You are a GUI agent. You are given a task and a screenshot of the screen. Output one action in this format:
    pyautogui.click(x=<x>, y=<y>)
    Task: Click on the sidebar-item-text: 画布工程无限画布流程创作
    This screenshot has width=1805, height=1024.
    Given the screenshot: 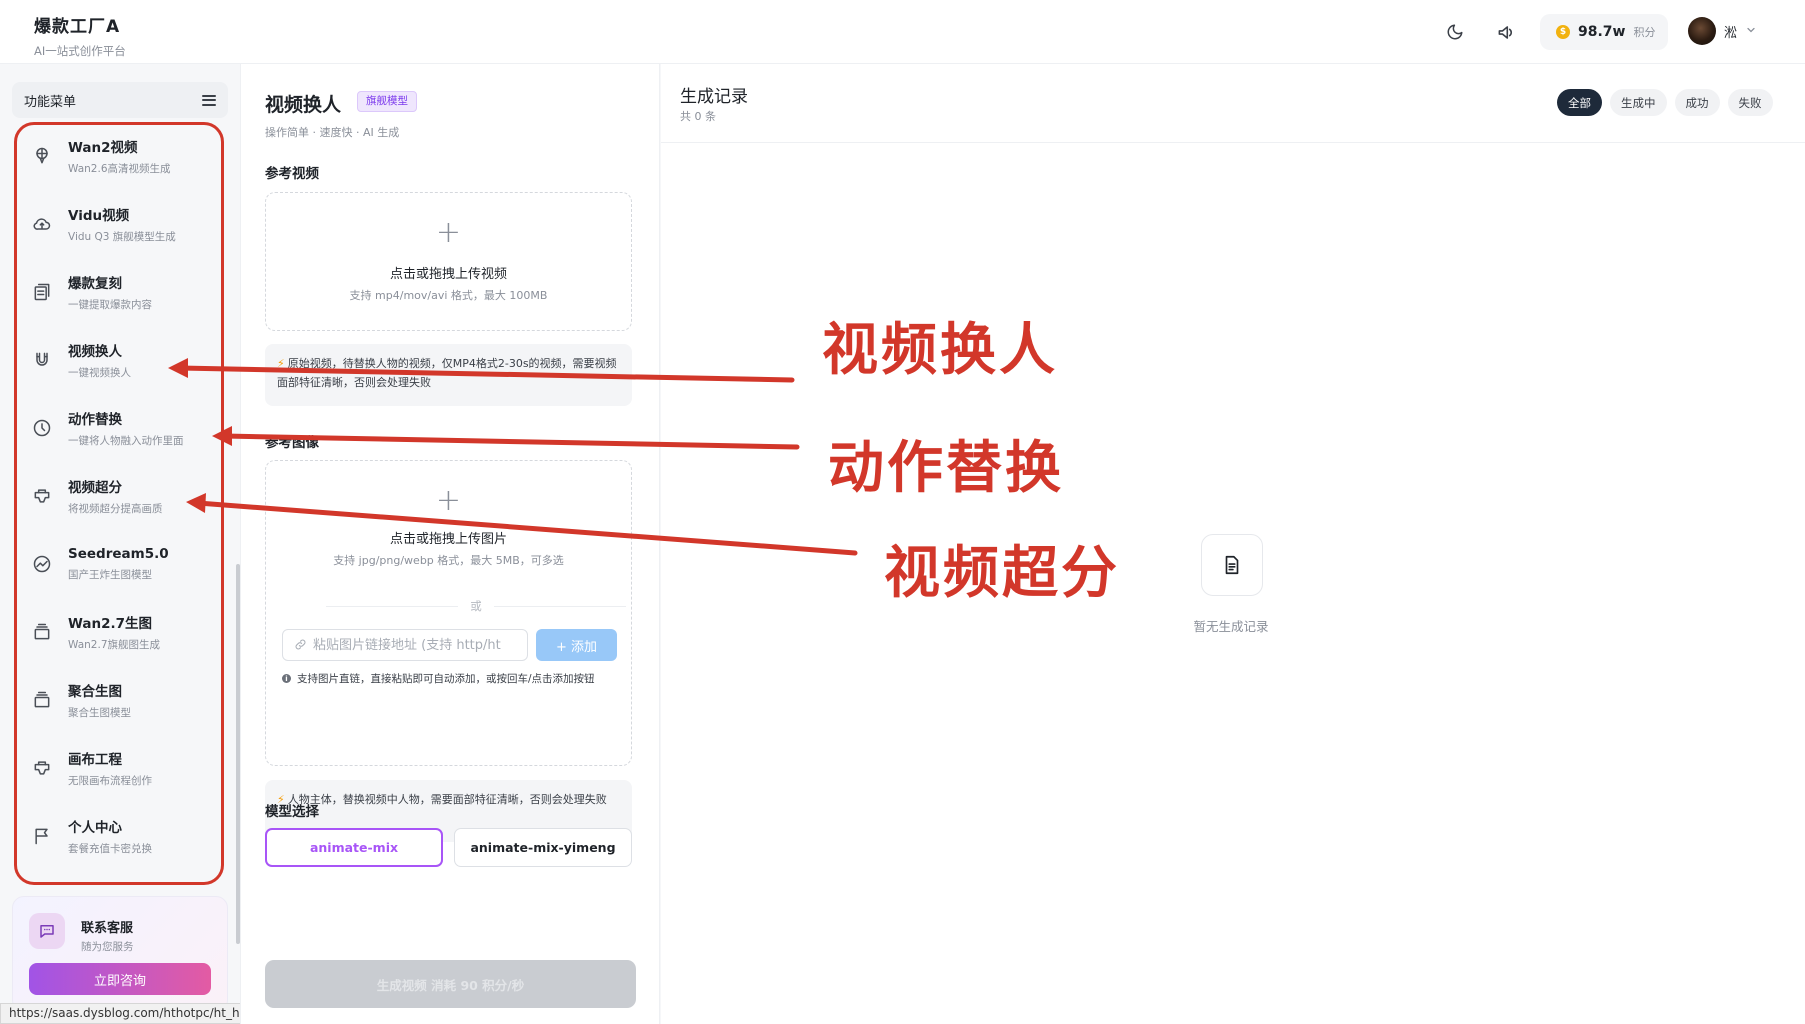 What is the action you would take?
    pyautogui.click(x=110, y=768)
    